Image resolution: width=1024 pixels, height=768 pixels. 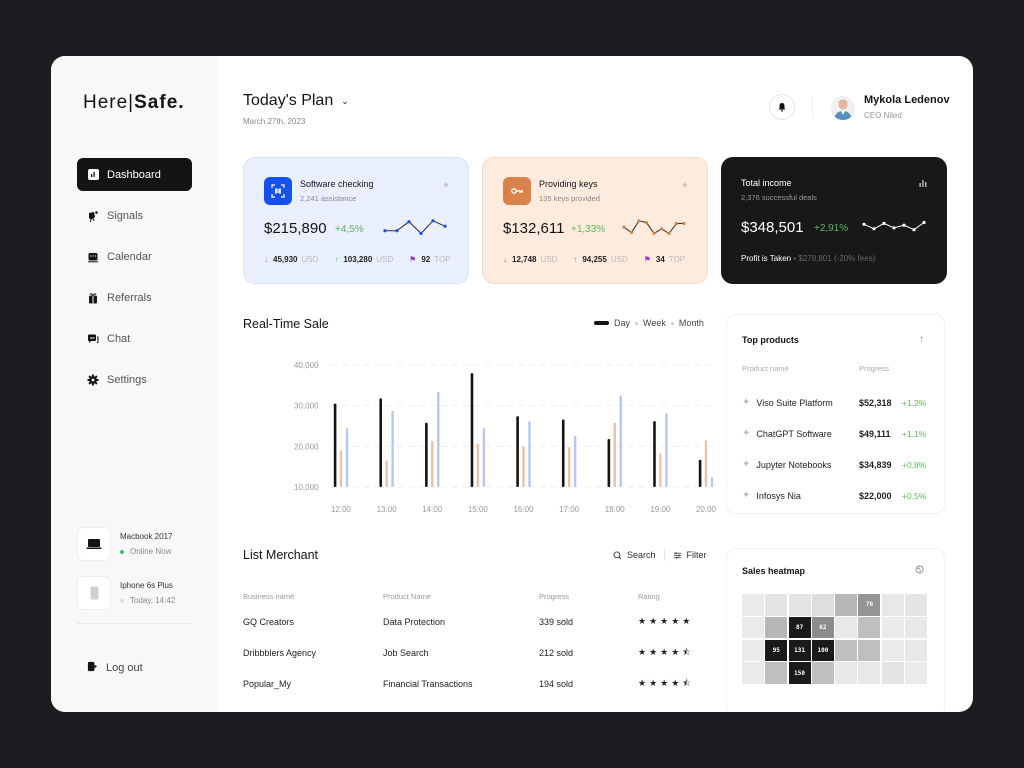 What do you see at coordinates (794, 433) in the screenshot?
I see `product-name: ChatGPT Software` at bounding box center [794, 433].